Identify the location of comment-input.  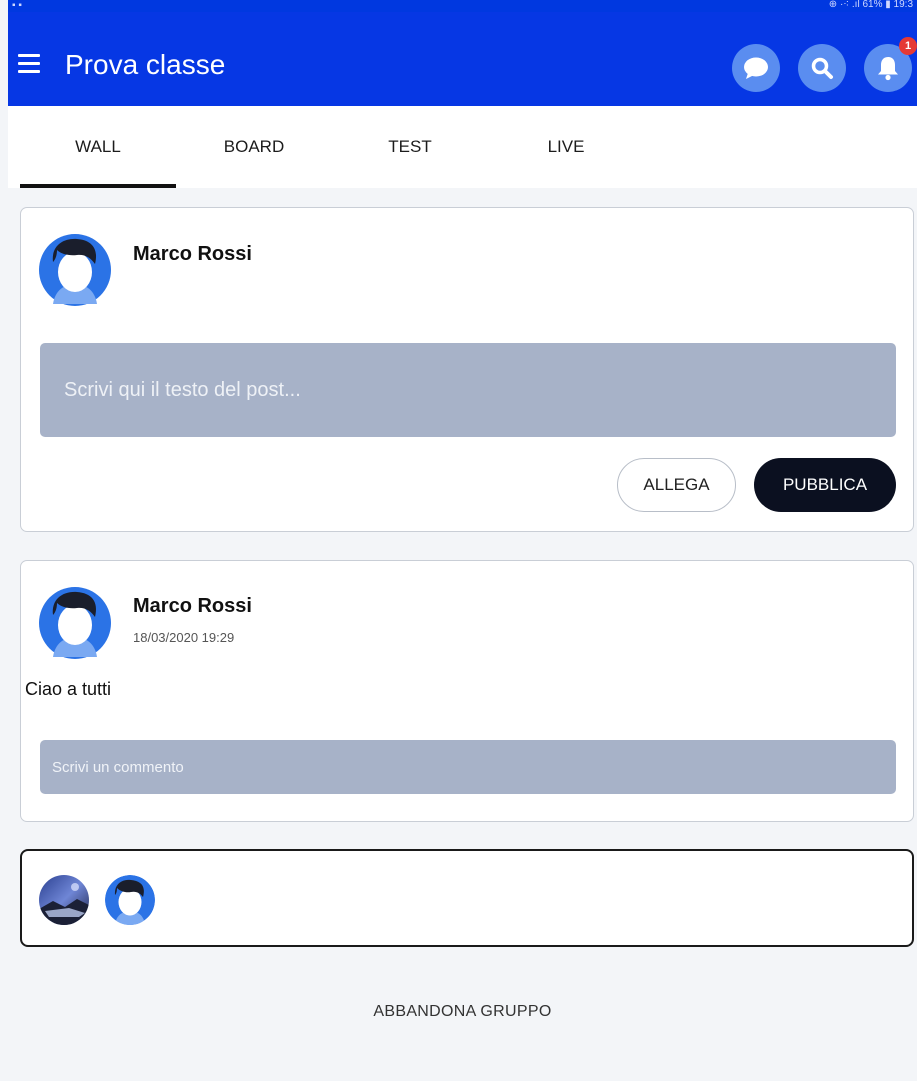
(468, 767).